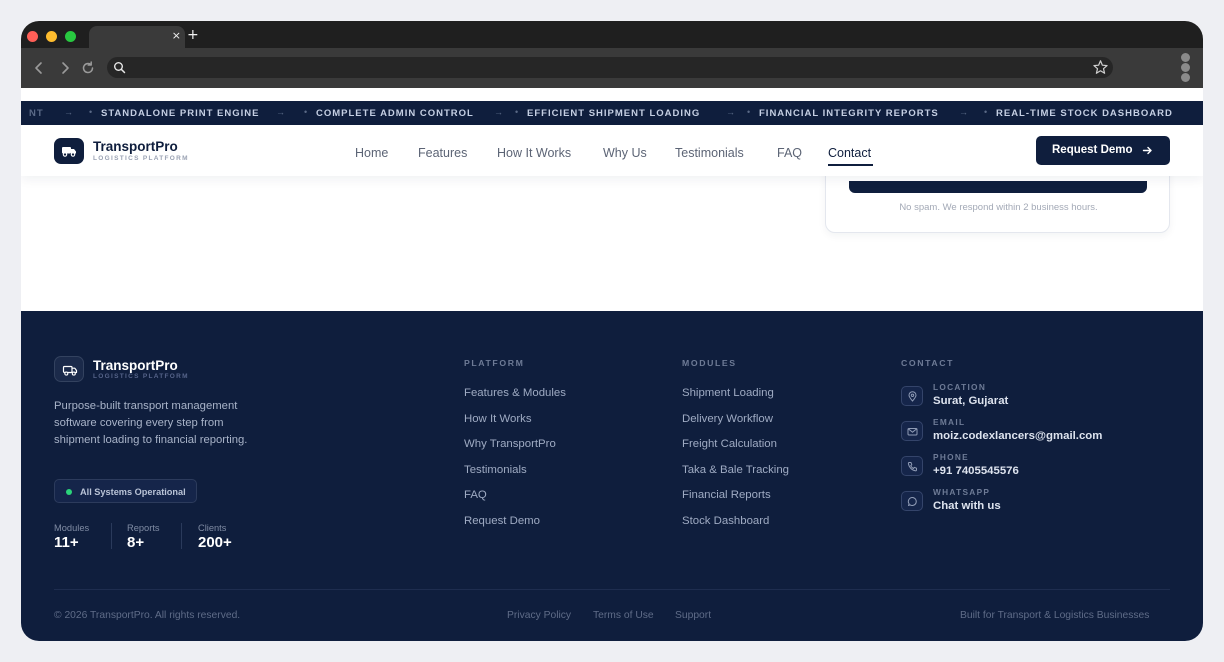  Describe the element at coordinates (849, 153) in the screenshot. I see `nav-link-contact: Contact` at that location.